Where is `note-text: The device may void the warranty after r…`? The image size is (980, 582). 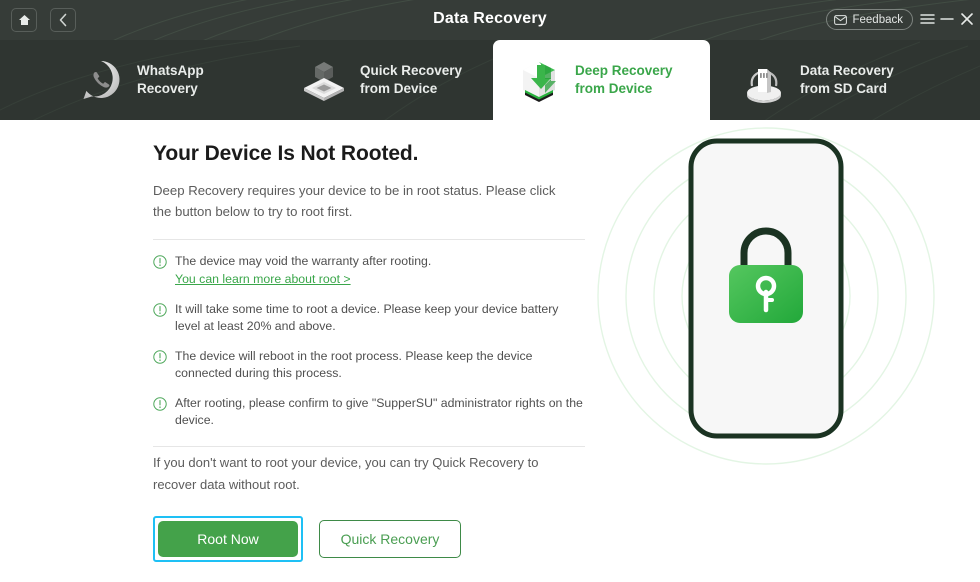
note-text: The device may void the warranty after r… is located at coordinates (303, 261).